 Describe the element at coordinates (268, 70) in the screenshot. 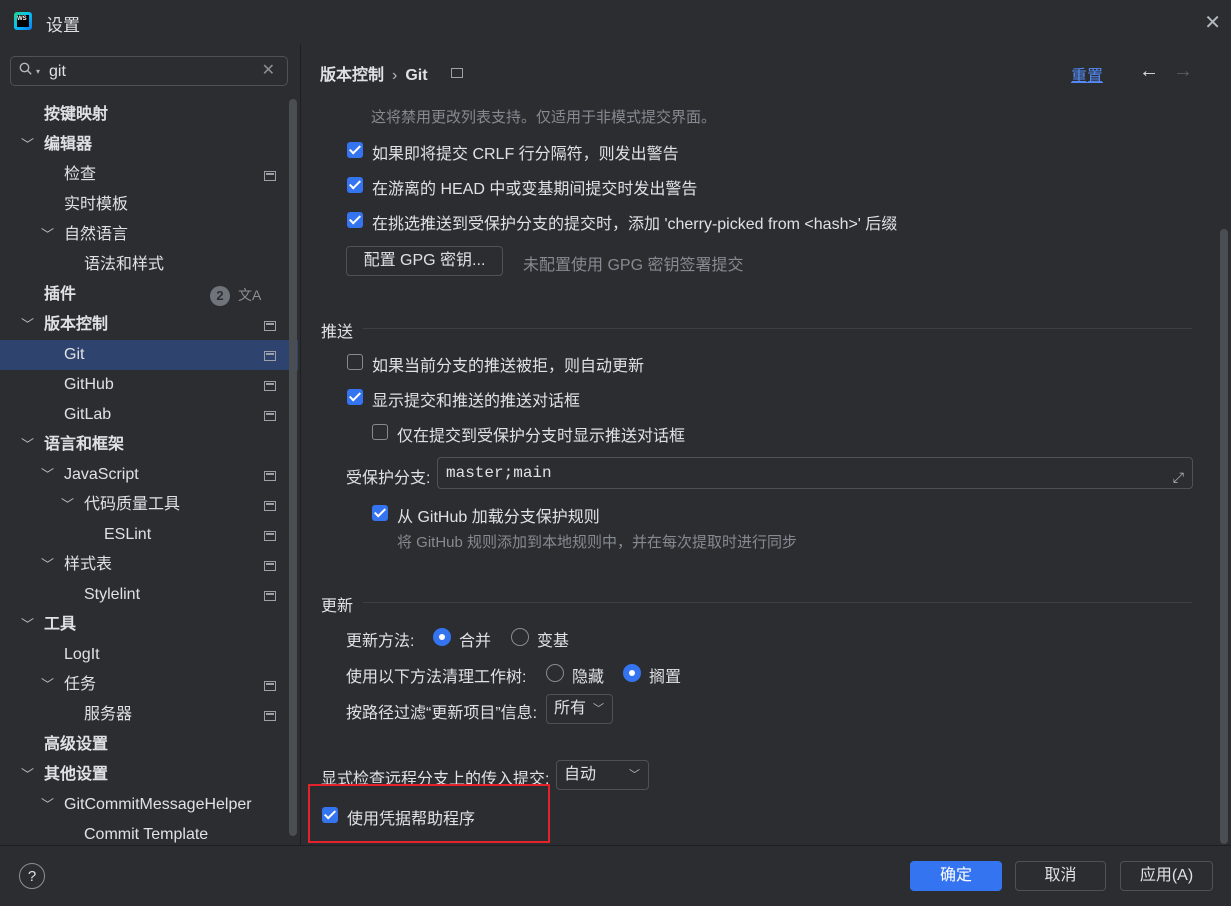

I see `clear-search-icon: ✕` at that location.